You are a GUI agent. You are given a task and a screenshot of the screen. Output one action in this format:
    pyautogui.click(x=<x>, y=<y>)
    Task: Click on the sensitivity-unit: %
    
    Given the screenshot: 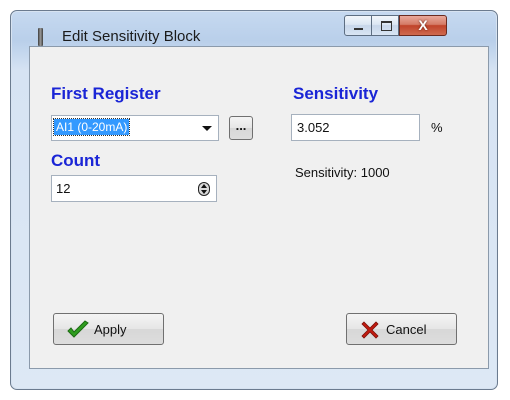 What is the action you would take?
    pyautogui.click(x=437, y=127)
    